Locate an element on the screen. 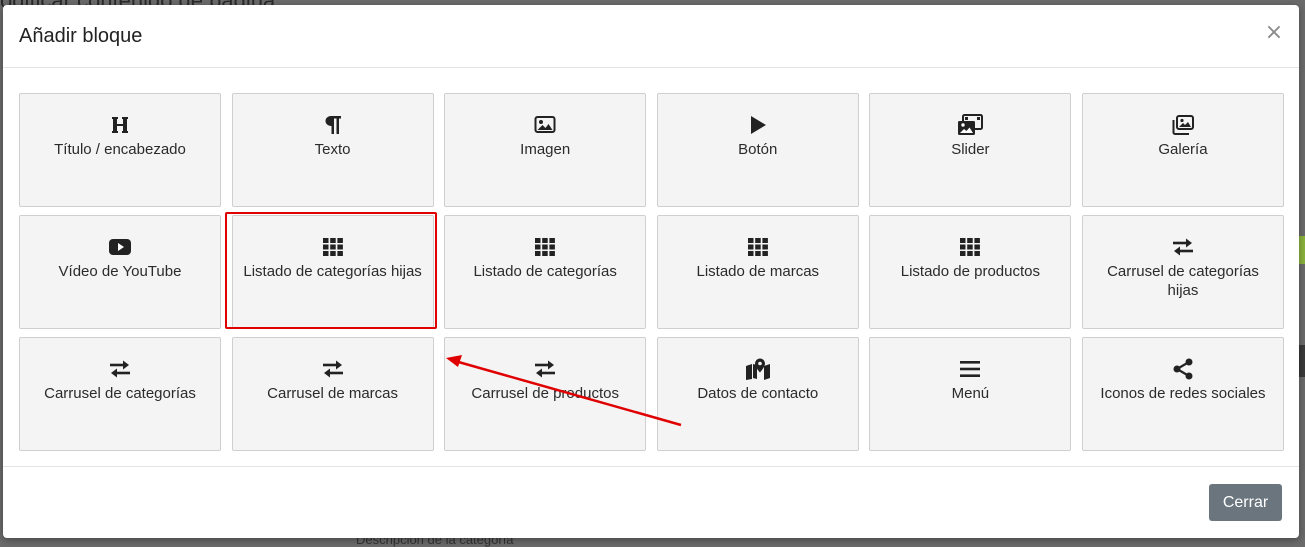 Image resolution: width=1305 pixels, height=547 pixels. modal-title: Añadir bloque is located at coordinates (81, 36).